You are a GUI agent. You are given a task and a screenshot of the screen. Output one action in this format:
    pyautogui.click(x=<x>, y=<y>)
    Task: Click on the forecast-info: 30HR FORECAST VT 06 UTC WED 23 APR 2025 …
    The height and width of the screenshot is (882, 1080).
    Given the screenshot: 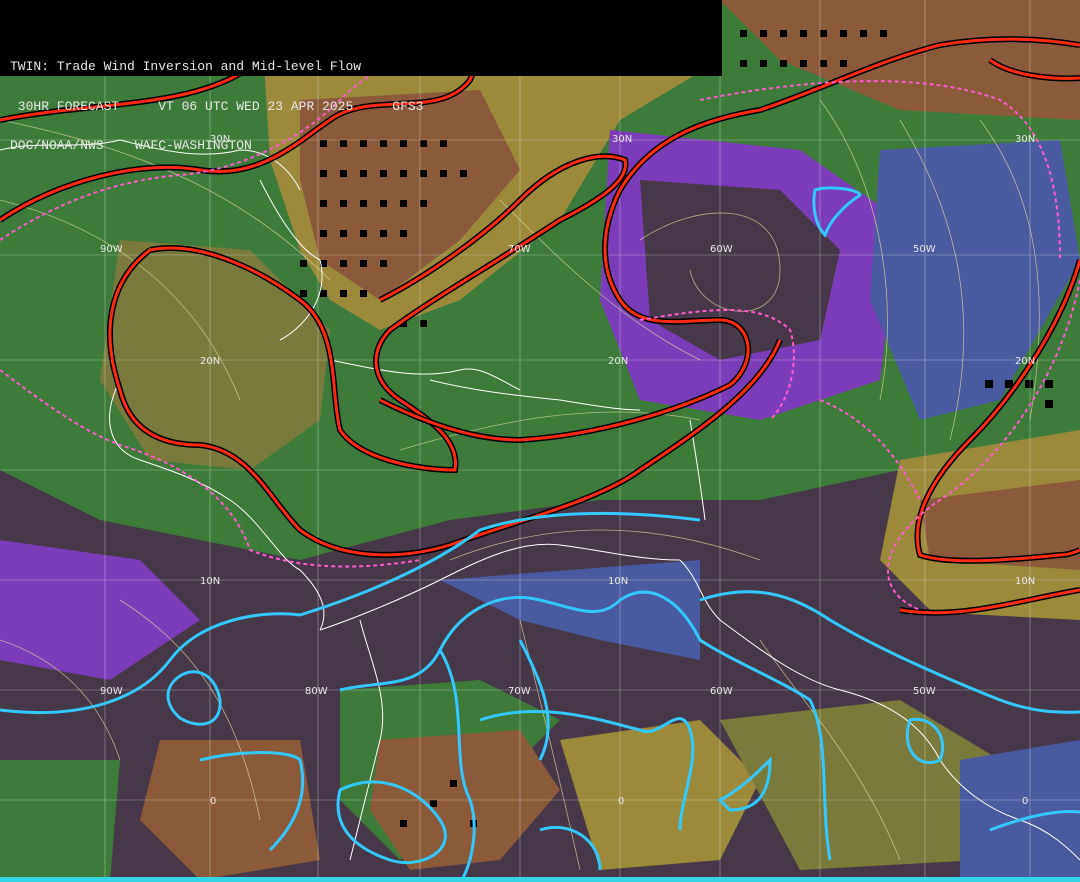 What is the action you would take?
    pyautogui.click(x=217, y=106)
    